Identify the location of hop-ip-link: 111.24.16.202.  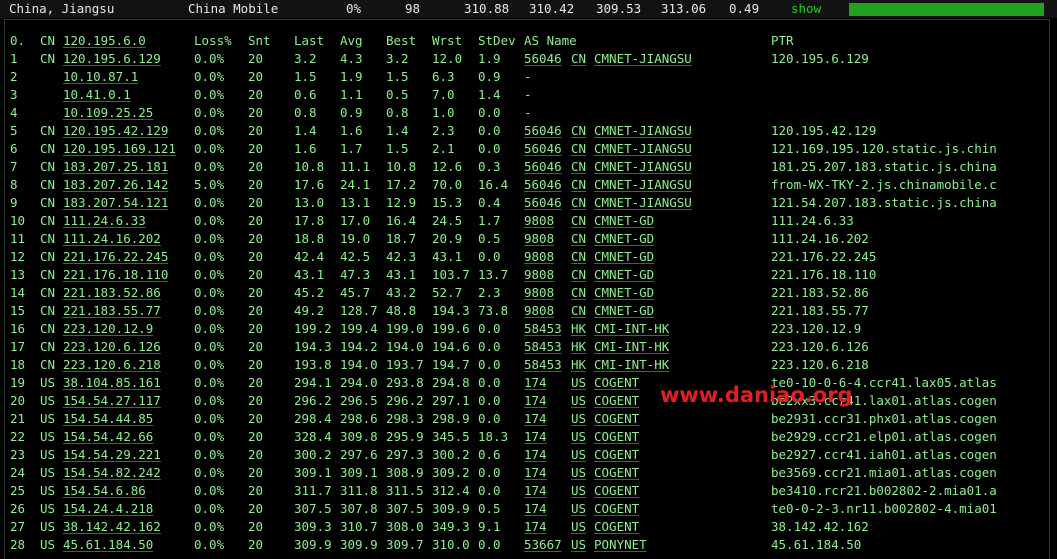
(112, 239).